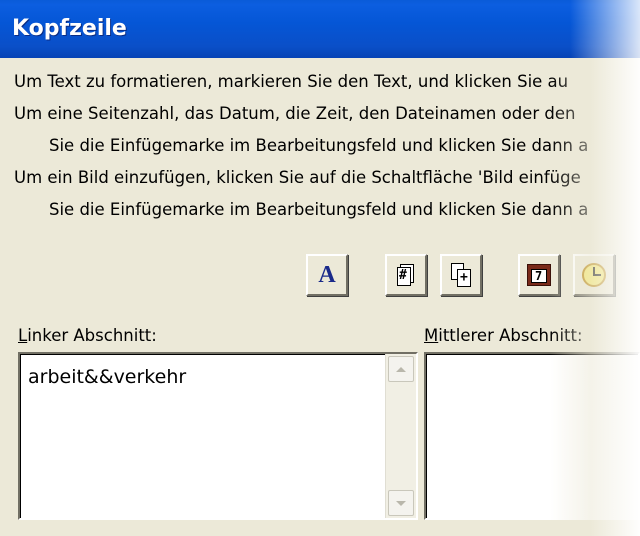 This screenshot has height=536, width=640. Describe the element at coordinates (400, 436) in the screenshot. I see `left-section-scrollbar` at that location.